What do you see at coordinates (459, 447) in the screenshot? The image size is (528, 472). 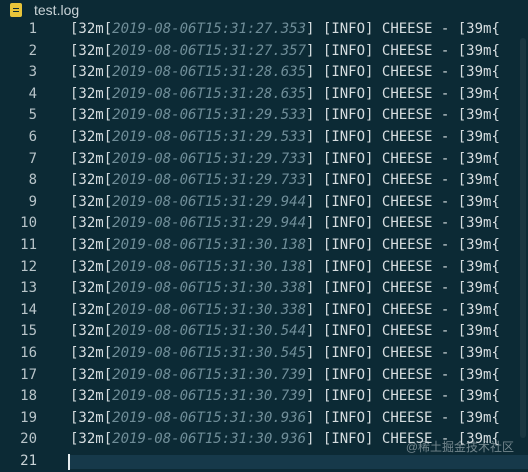 I see `watermark: @稀土掘金技术社区` at bounding box center [459, 447].